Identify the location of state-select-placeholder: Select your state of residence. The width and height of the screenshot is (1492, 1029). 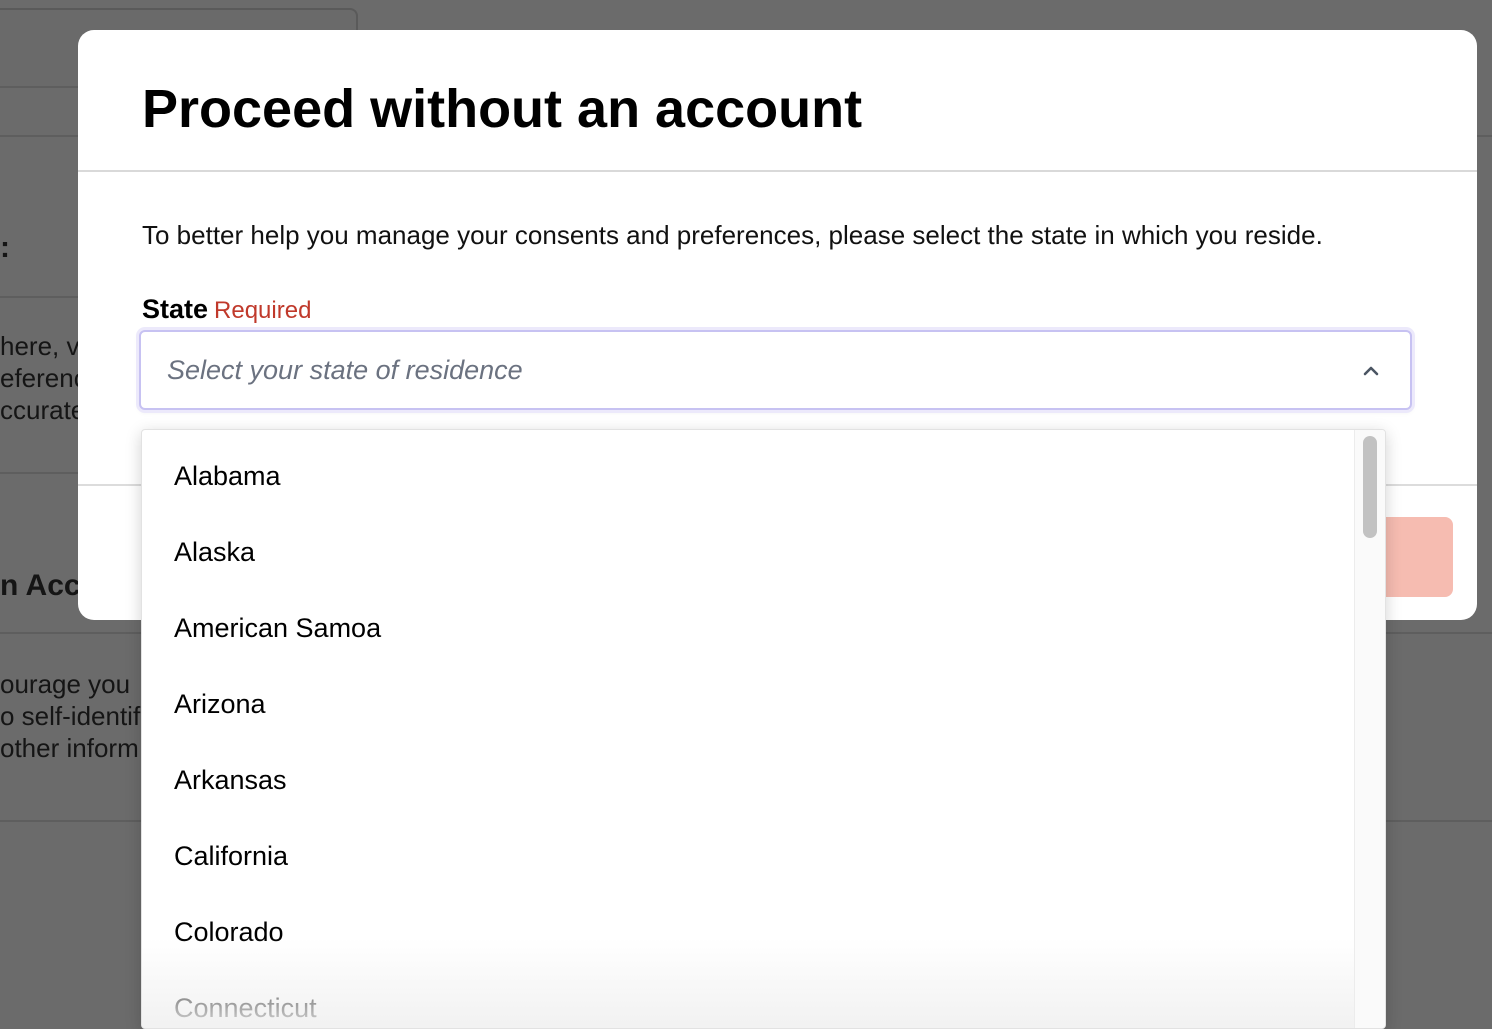
(345, 369).